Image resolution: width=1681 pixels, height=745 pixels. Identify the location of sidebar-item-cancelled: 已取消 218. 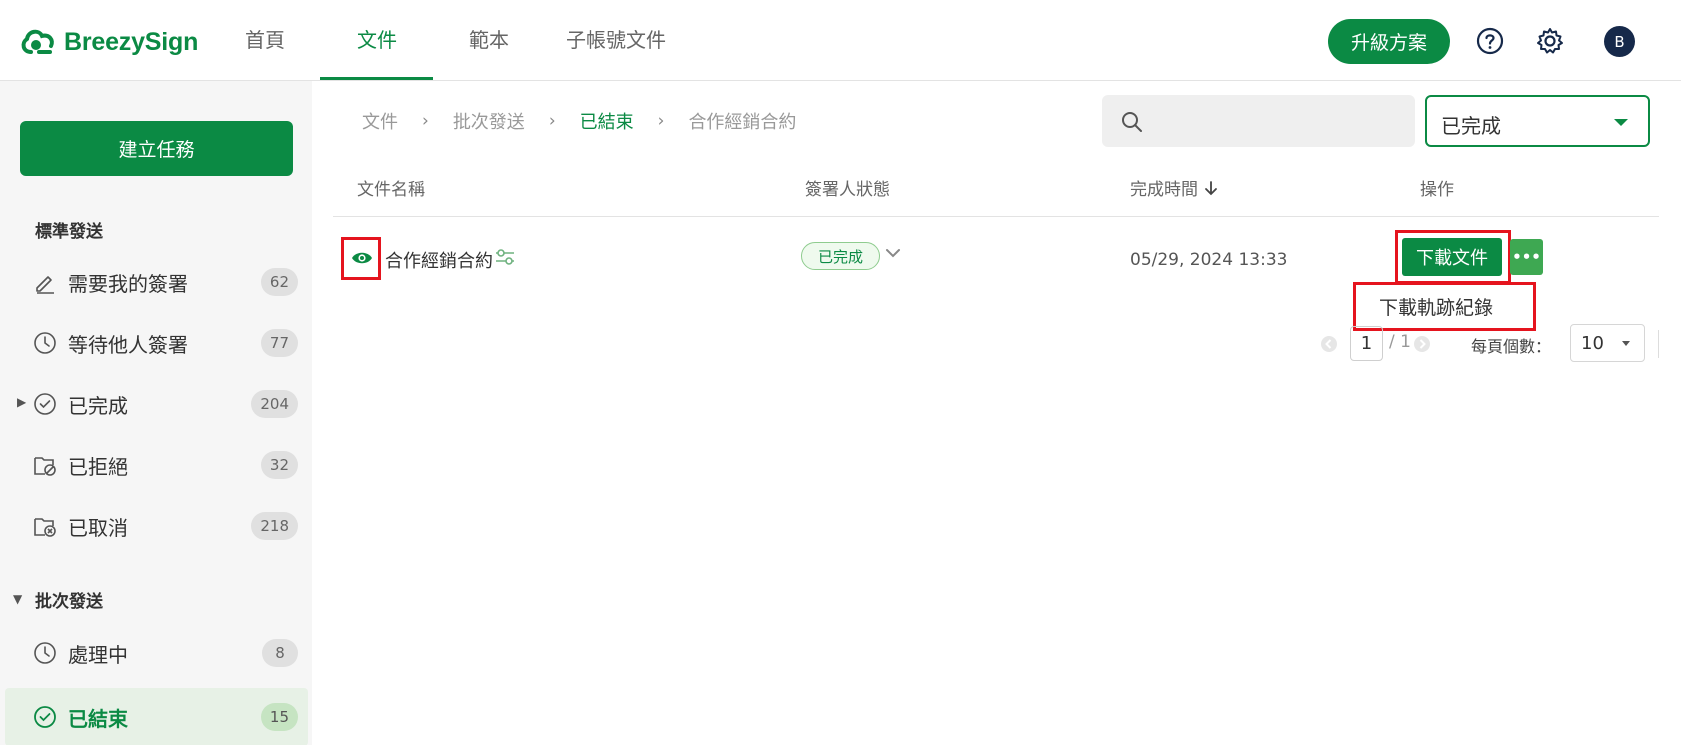
(156, 526).